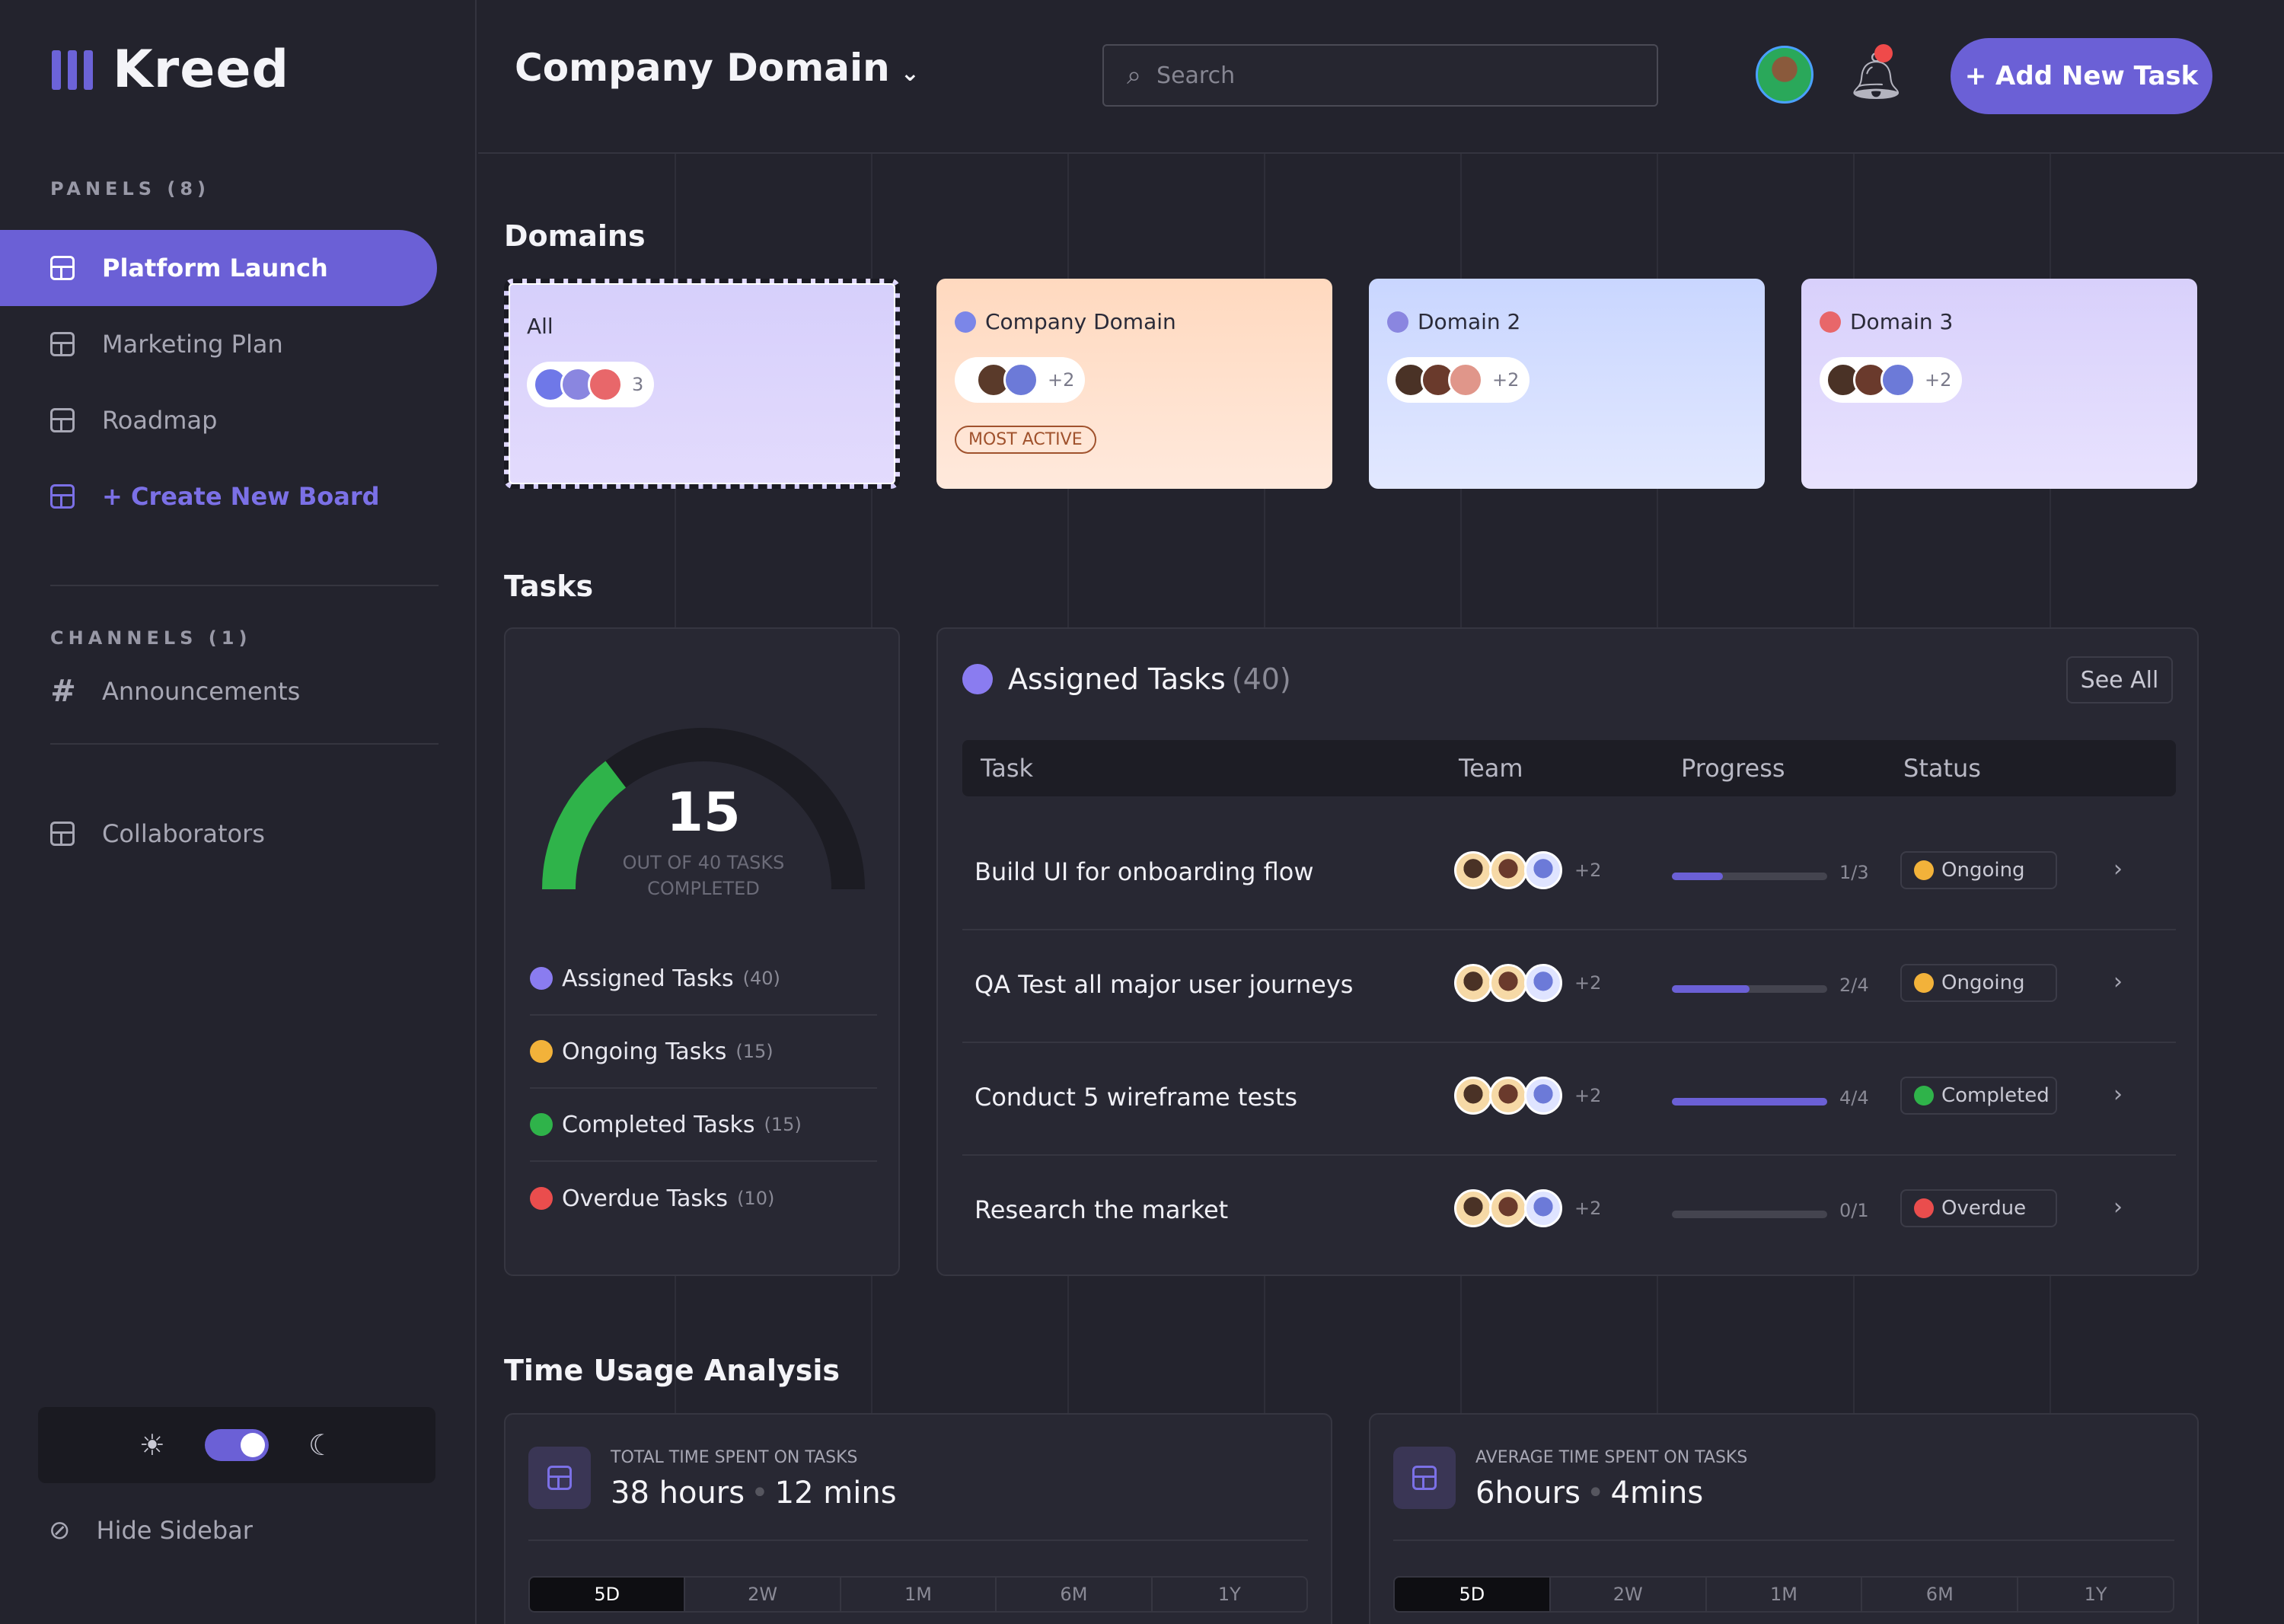  Describe the element at coordinates (645, 1198) in the screenshot. I see `legend-label: Overdue Tasks` at that location.